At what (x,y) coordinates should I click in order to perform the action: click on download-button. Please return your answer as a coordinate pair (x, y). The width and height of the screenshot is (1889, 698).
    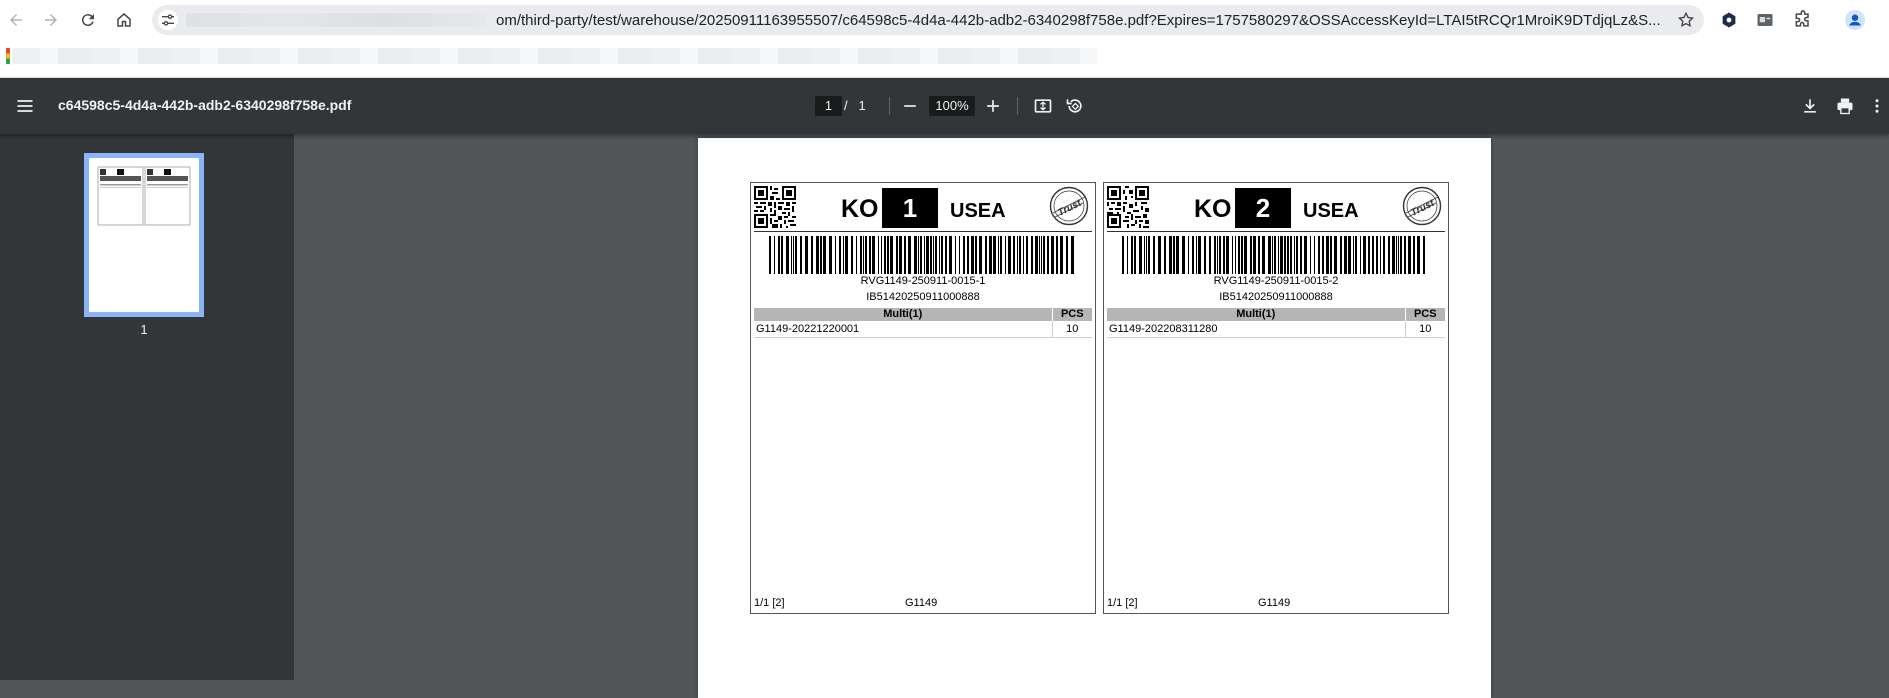
    Looking at the image, I should click on (1810, 106).